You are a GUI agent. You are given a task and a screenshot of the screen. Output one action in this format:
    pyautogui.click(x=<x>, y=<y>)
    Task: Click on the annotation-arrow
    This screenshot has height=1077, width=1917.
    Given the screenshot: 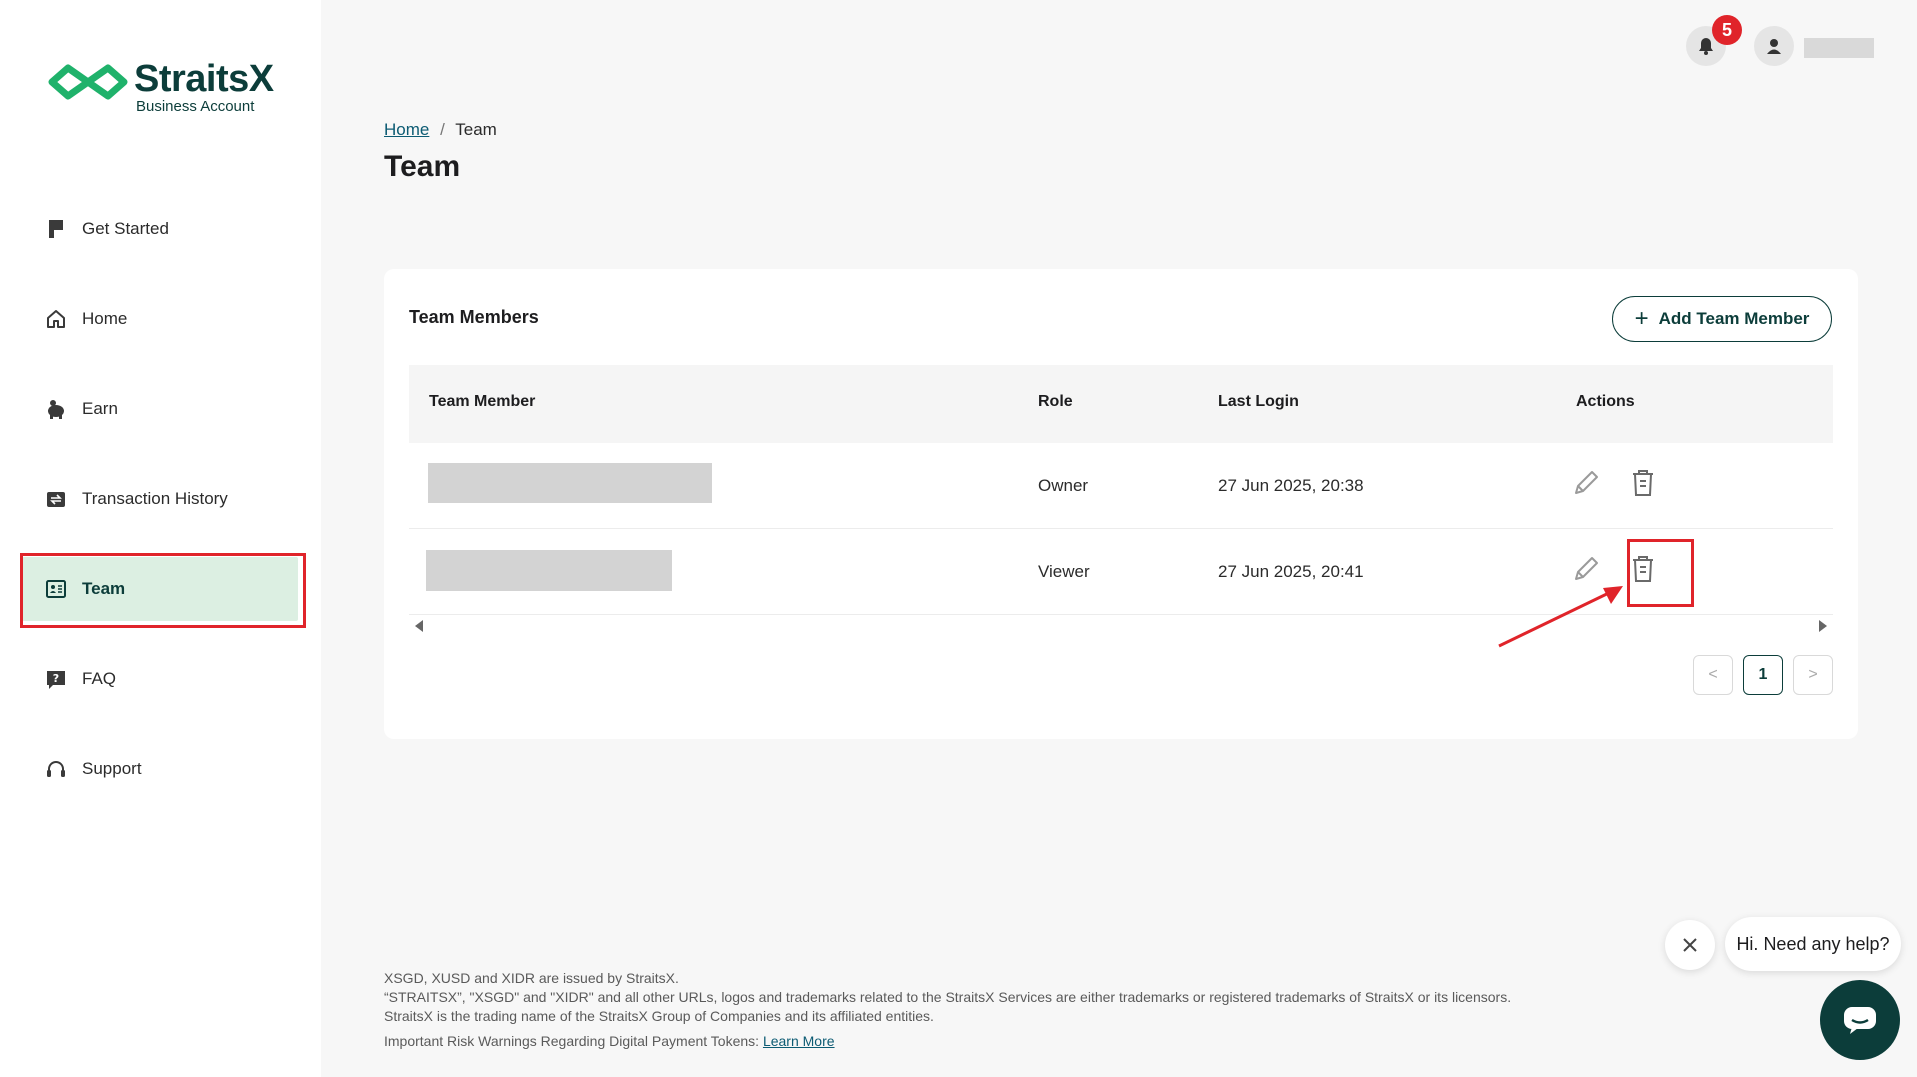 What is the action you would take?
    pyautogui.click(x=1560, y=617)
    